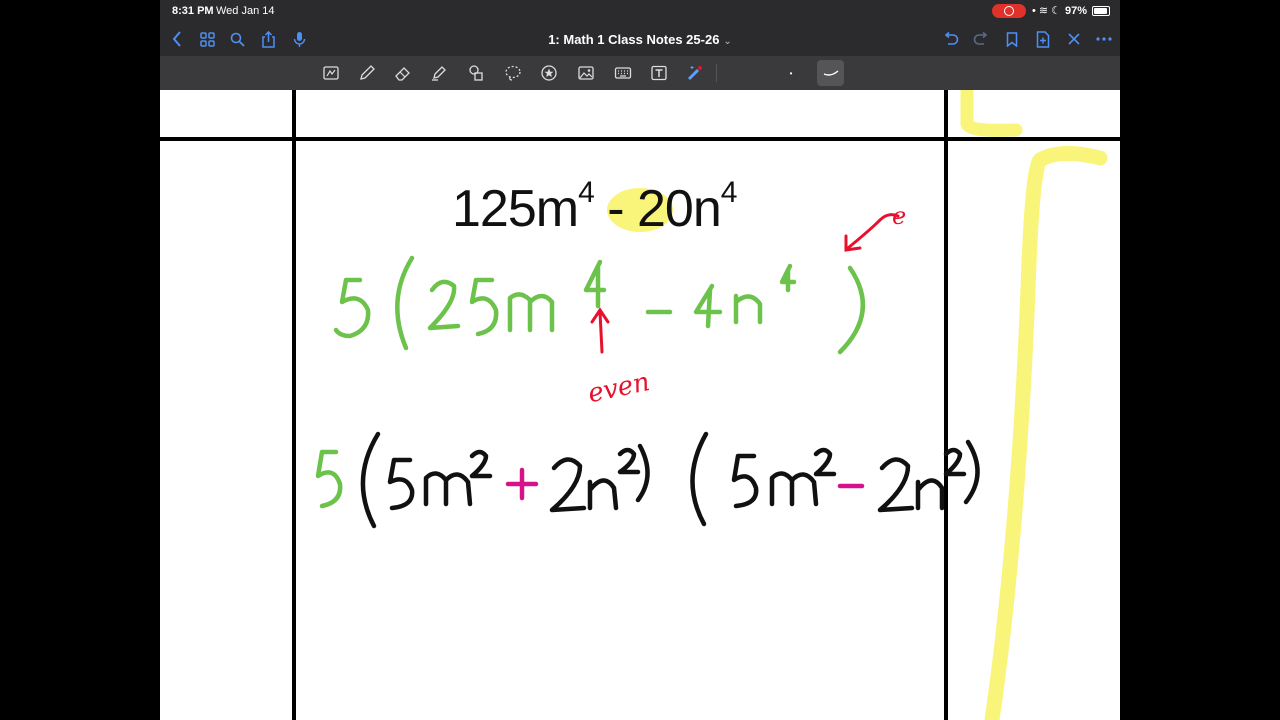  I want to click on navigation-bar: 1: Math 1 Class Notes 25-26 ⌄, so click(640, 39).